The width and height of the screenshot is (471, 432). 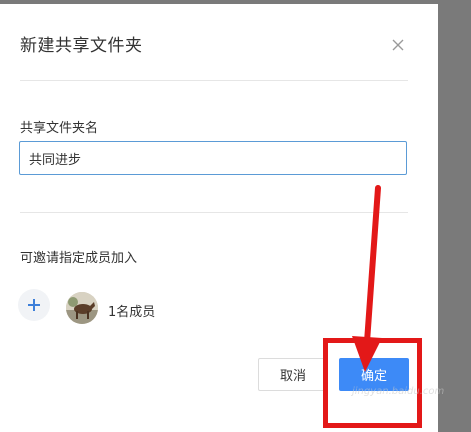 I want to click on invite-label: 可邀请指定成员加入, so click(x=79, y=258).